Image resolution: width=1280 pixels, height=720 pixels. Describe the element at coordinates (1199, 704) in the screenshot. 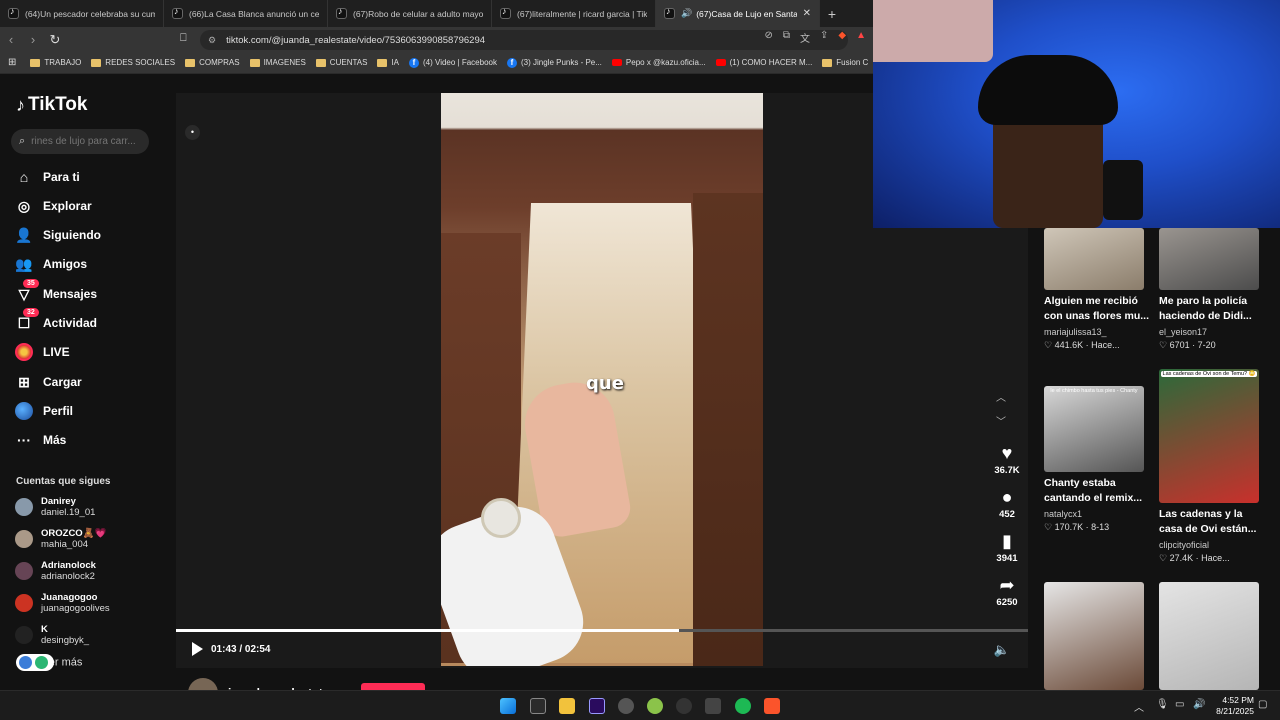

I see `speaker-icon: 🔊` at that location.